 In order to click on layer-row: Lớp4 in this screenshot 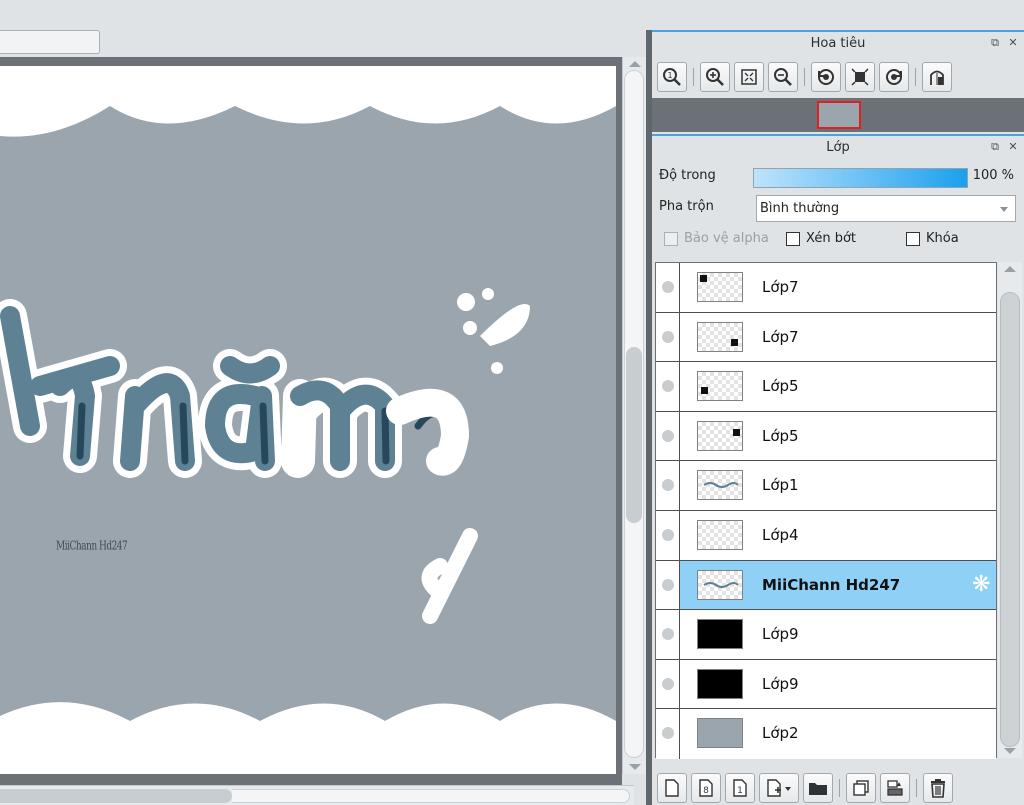, I will do `click(826, 535)`.